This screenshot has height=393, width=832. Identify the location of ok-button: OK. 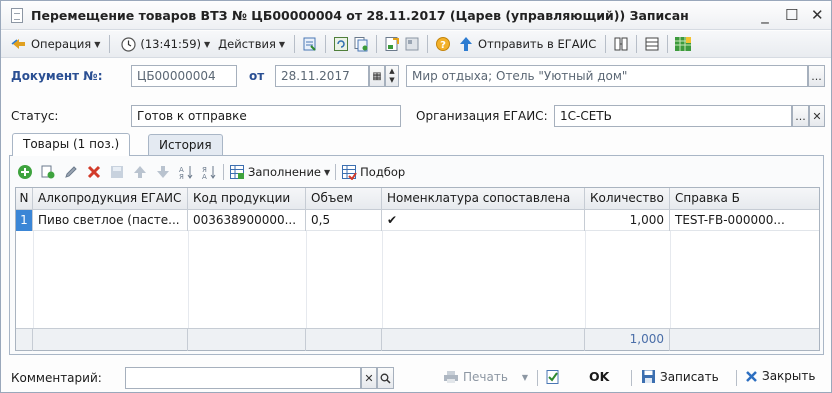
(599, 376).